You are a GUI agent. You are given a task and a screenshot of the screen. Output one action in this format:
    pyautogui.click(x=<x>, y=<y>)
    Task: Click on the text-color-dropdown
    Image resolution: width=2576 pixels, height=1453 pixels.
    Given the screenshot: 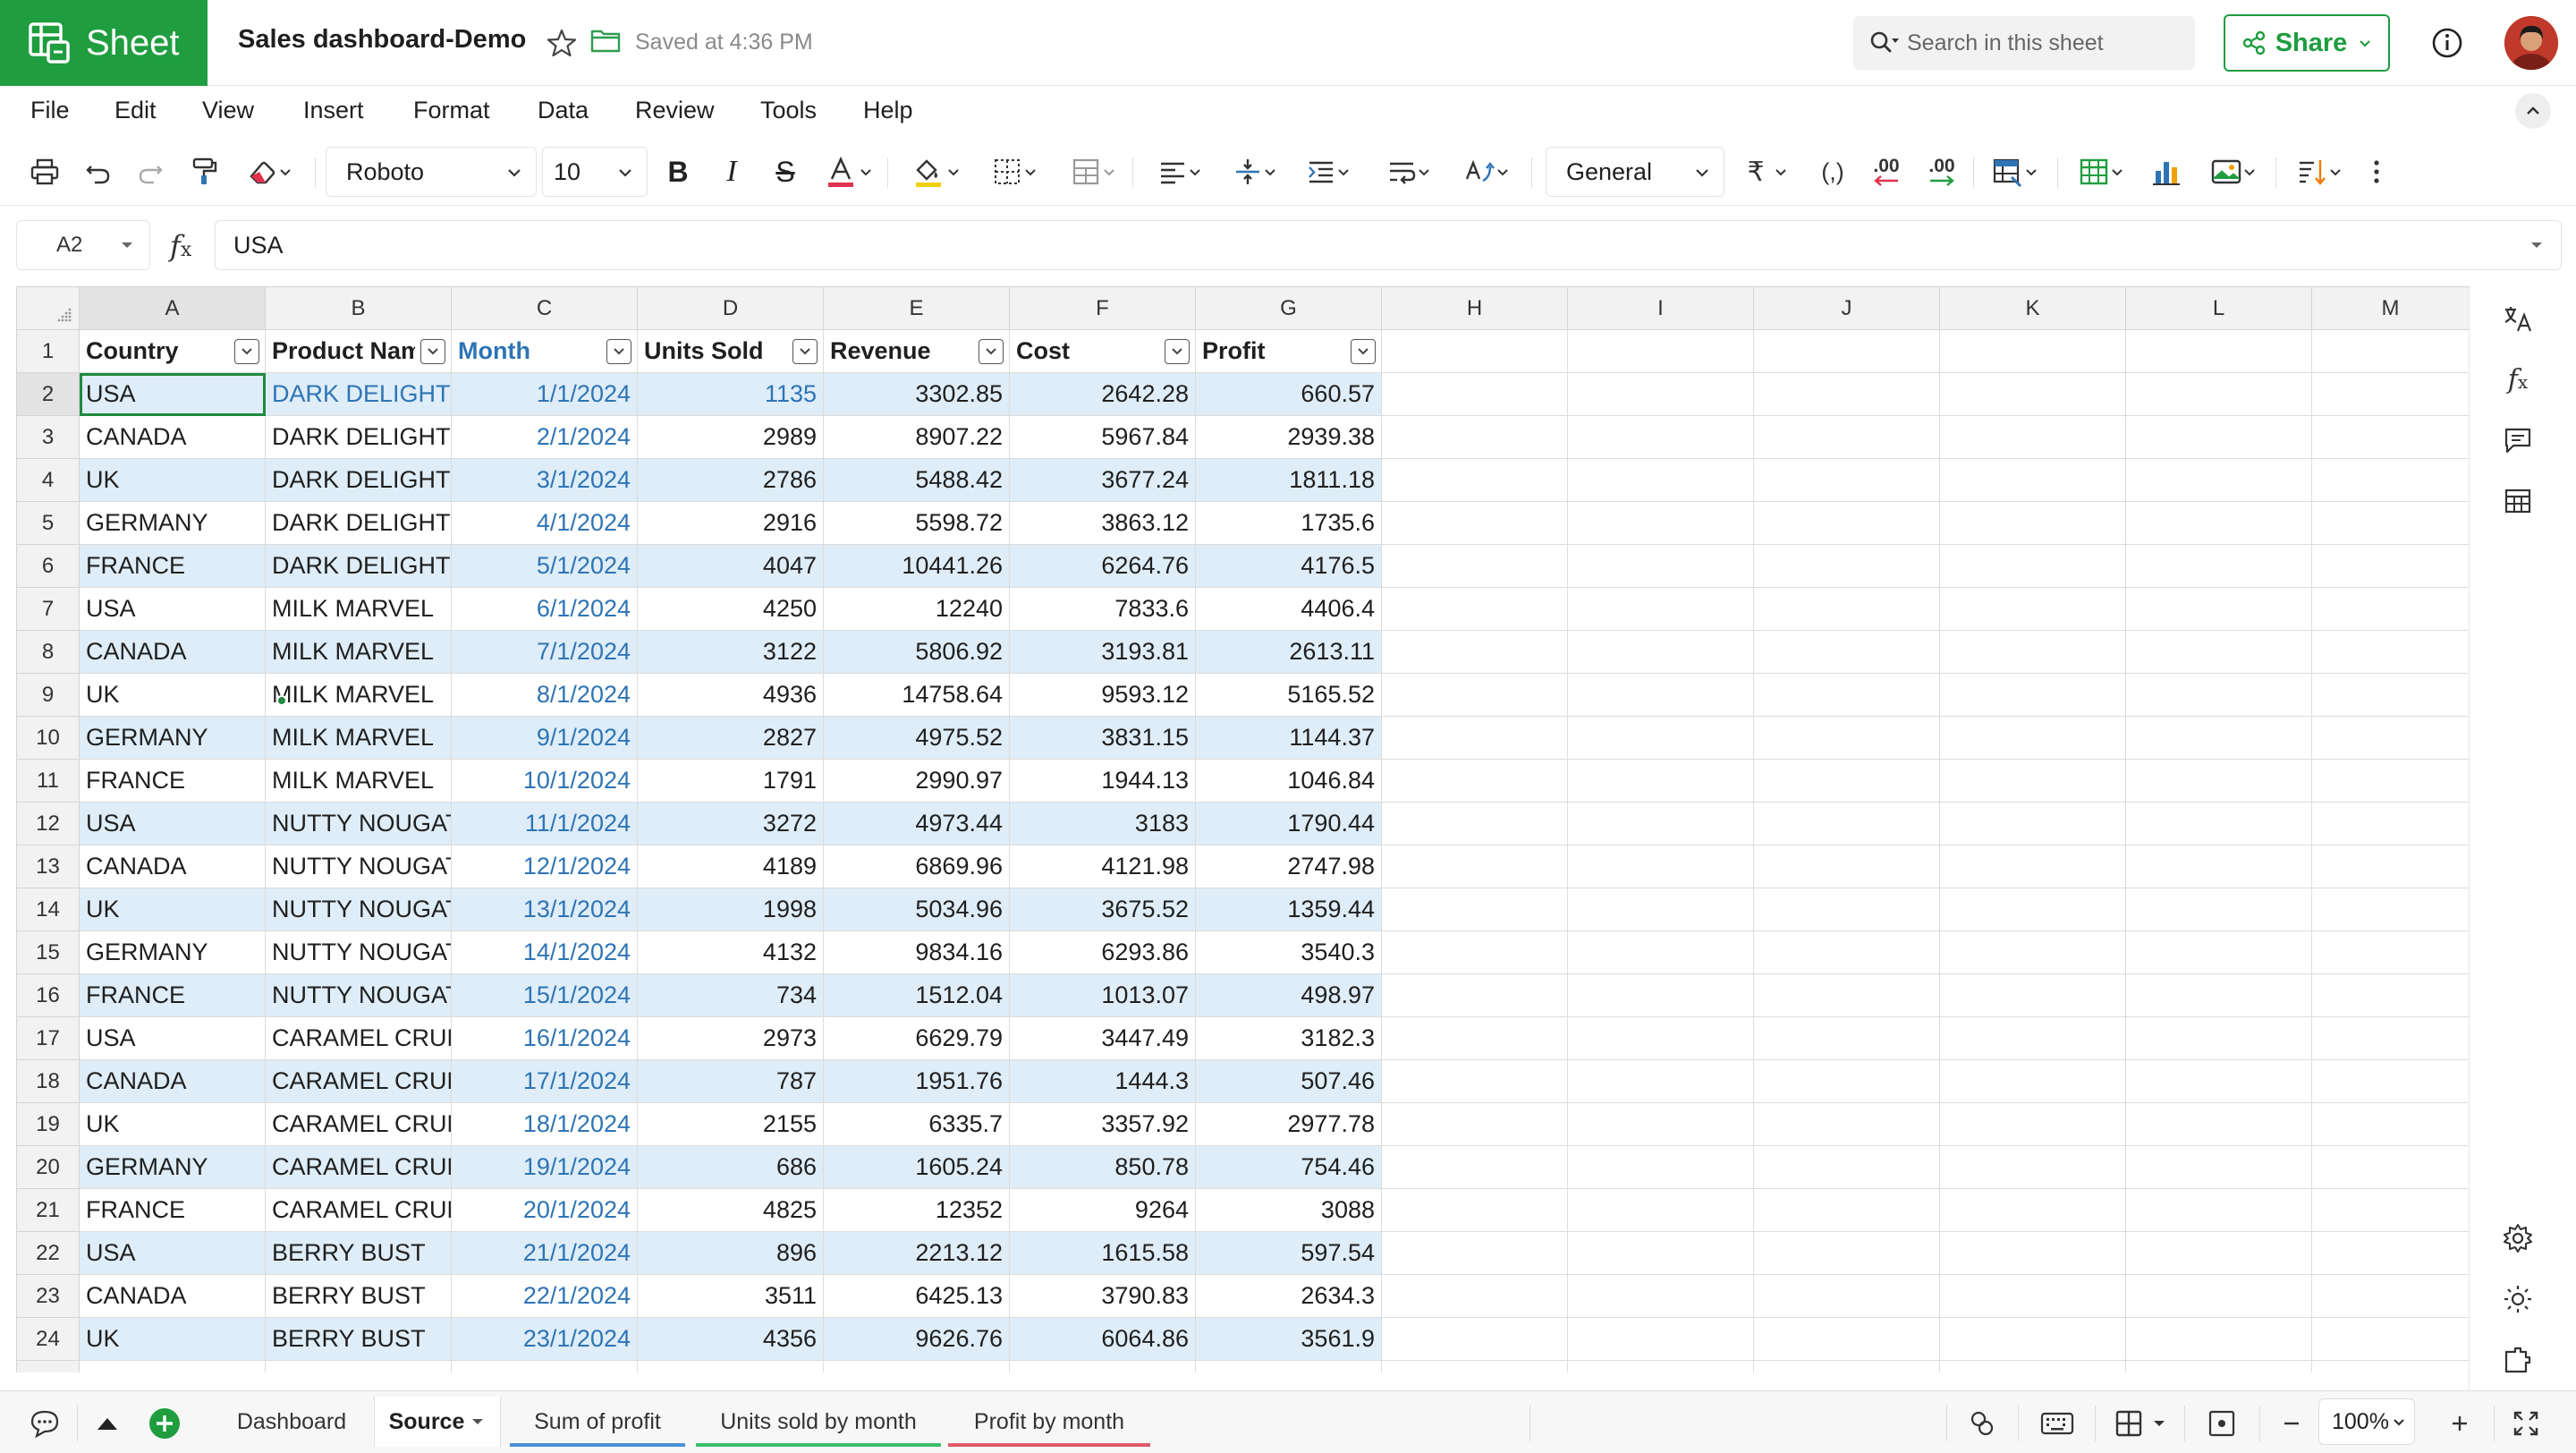 What is the action you would take?
    pyautogui.click(x=848, y=172)
    